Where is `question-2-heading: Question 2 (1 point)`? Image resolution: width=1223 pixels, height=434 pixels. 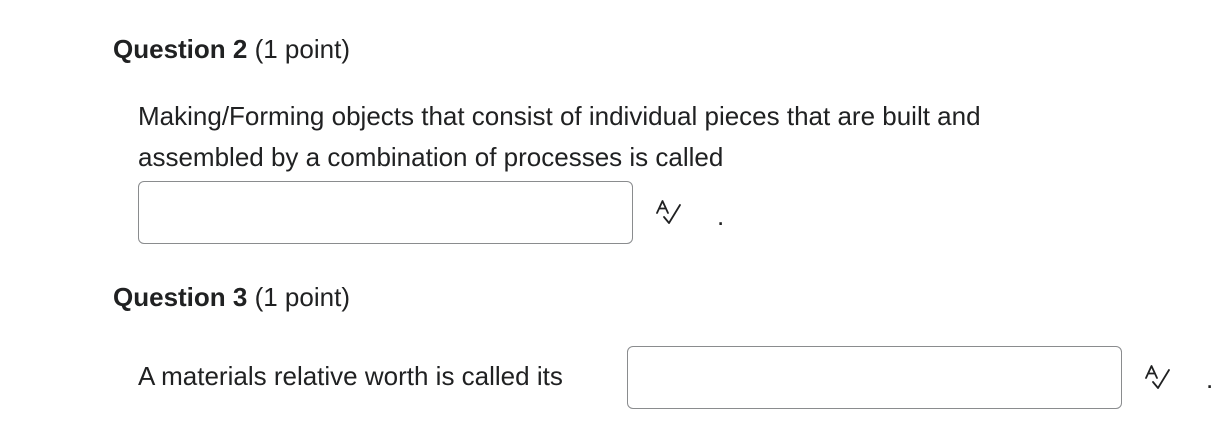 question-2-heading: Question 2 (1 point) is located at coordinates (231, 49).